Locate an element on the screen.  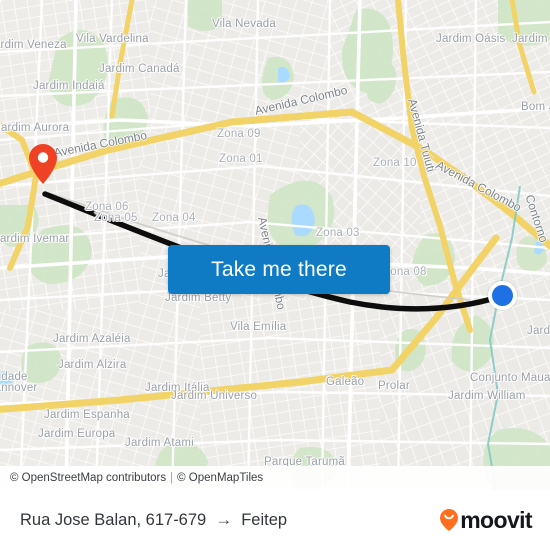
moovit-logo: moovit is located at coordinates (486, 519).